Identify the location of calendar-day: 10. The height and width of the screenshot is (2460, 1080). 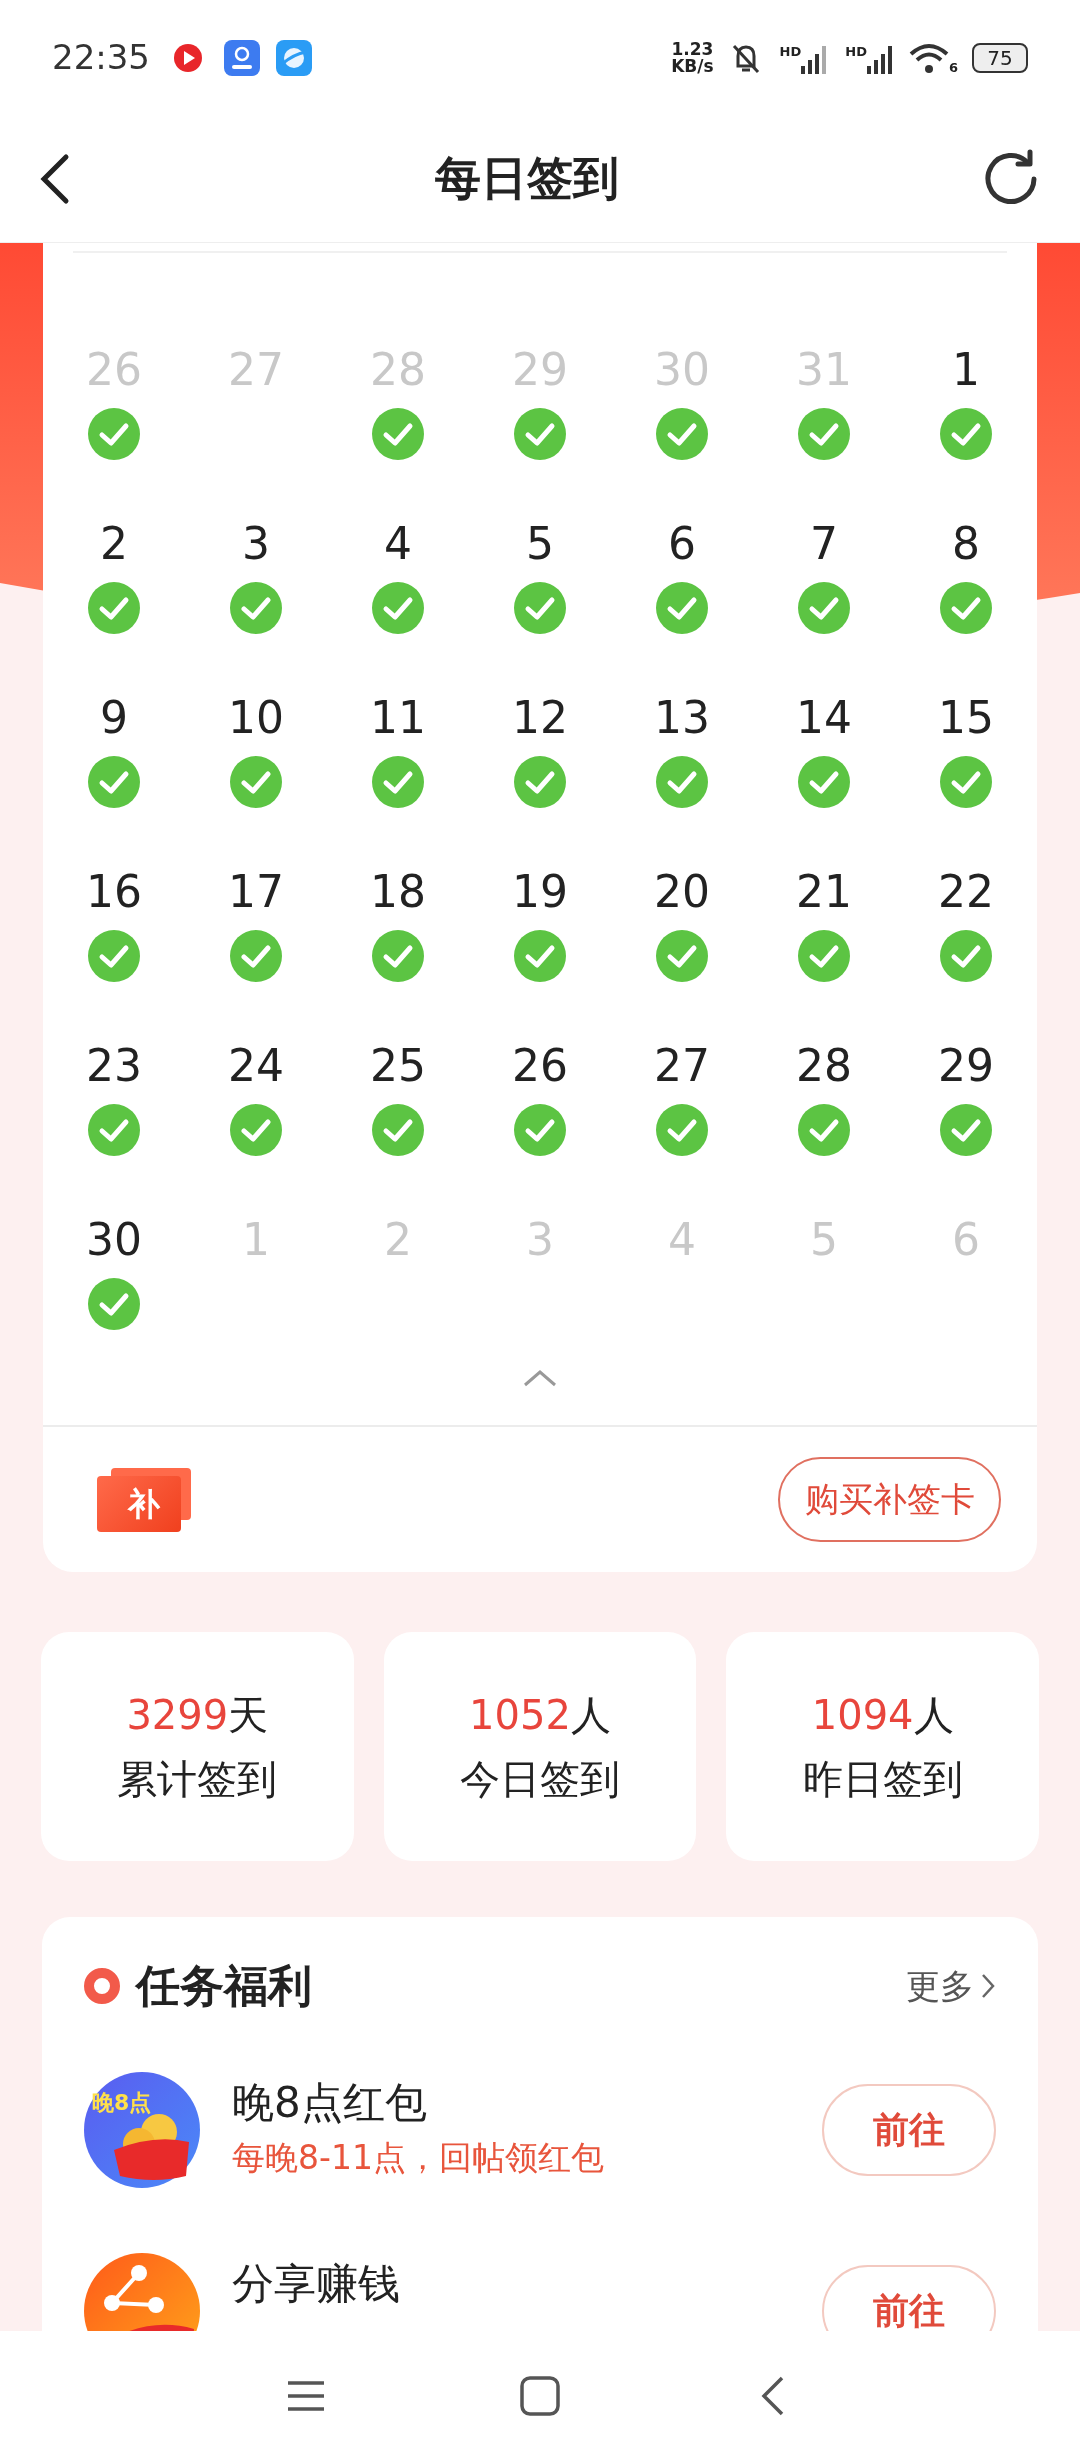
(256, 718).